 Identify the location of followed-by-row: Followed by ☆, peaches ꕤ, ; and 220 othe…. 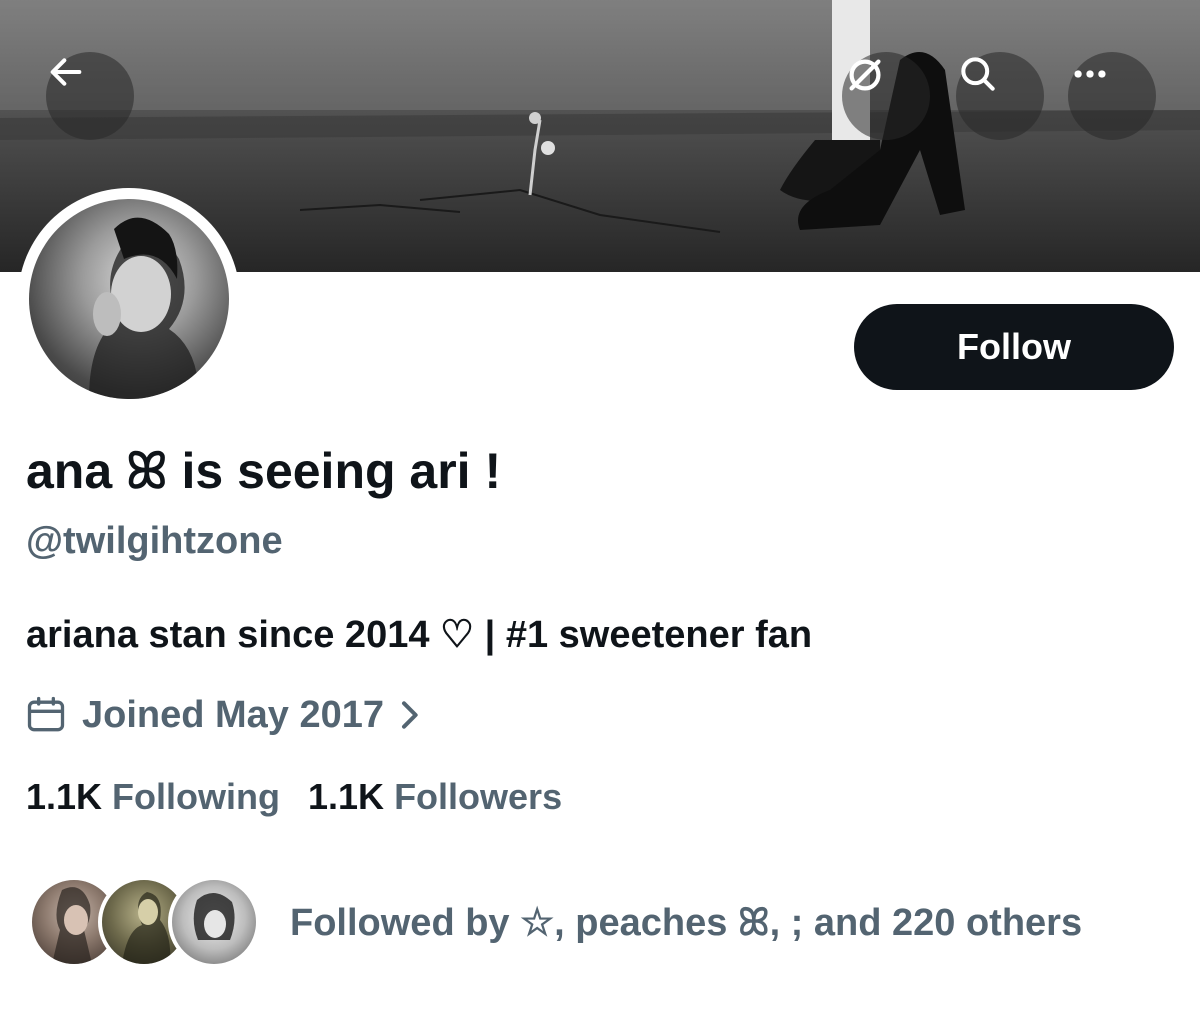
(555, 922).